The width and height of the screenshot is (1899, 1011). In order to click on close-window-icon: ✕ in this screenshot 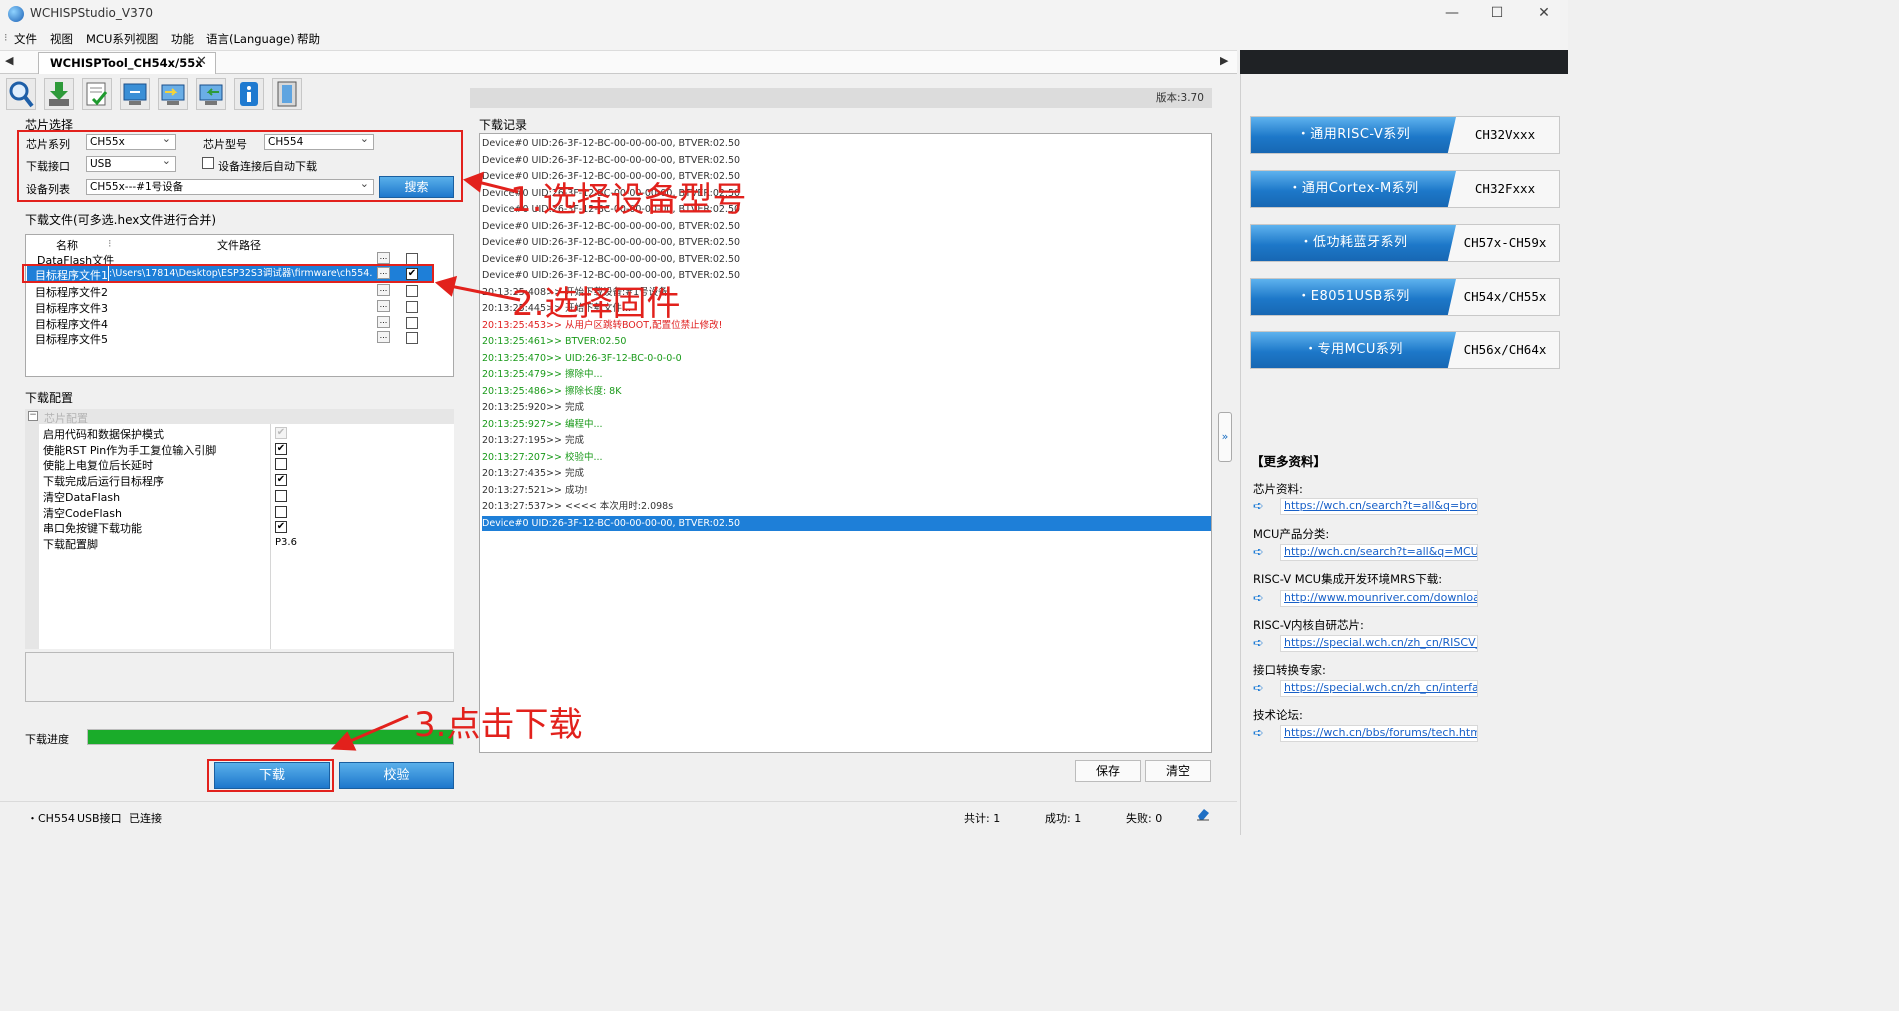, I will do `click(1544, 13)`.